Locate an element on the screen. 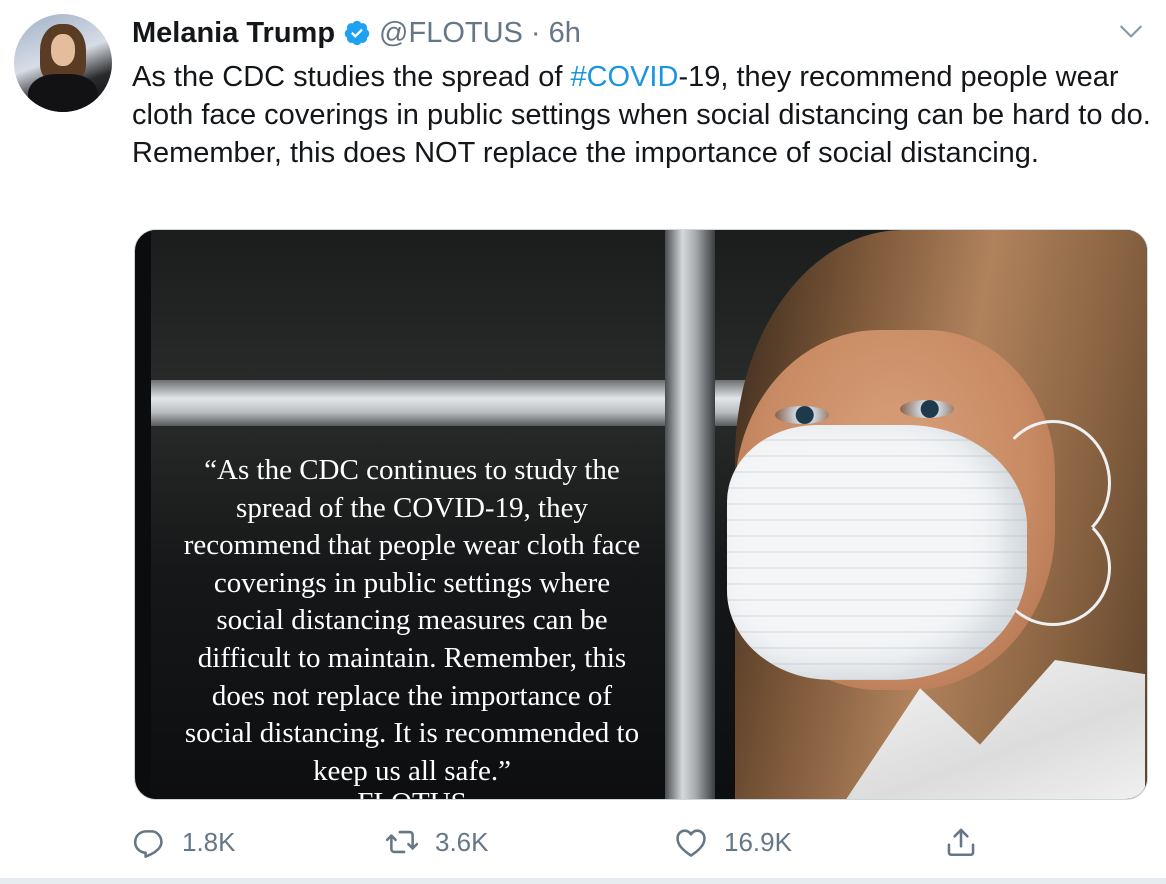 The image size is (1166, 884). hashtag-link: #COVID is located at coordinates (624, 77).